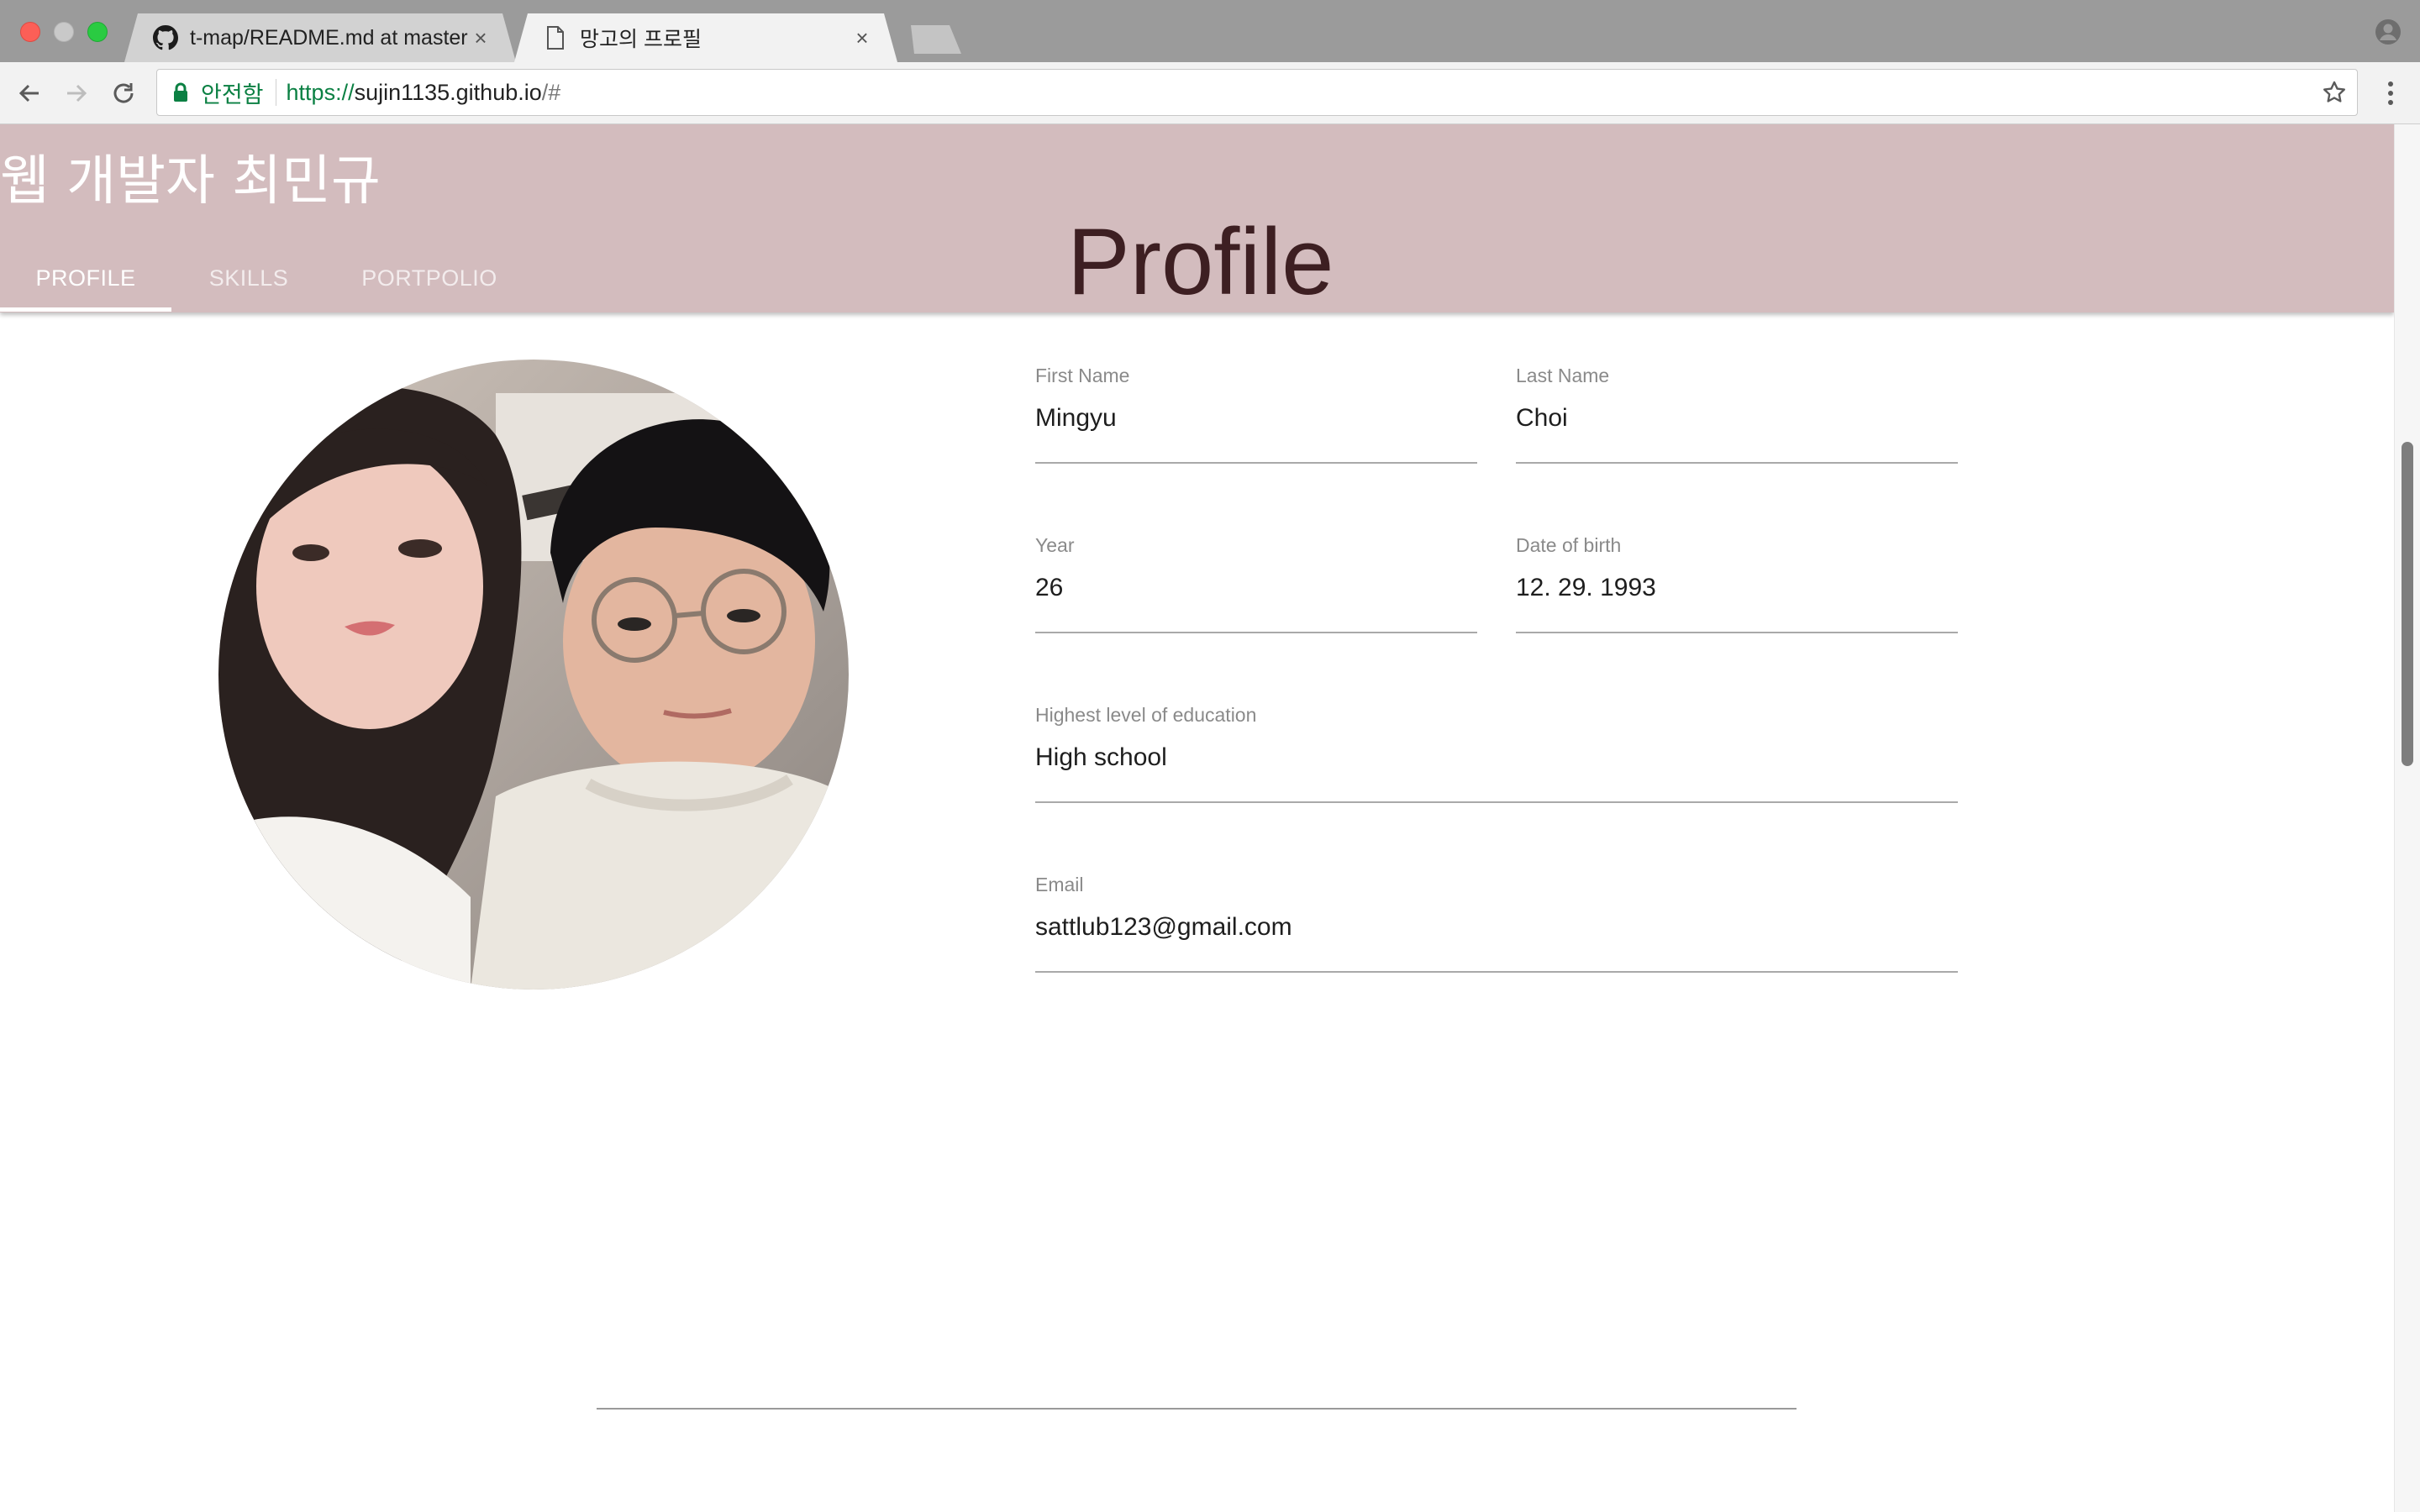 Image resolution: width=2420 pixels, height=1512 pixels. What do you see at coordinates (321, 92) in the screenshot?
I see `url-scheme: https://` at bounding box center [321, 92].